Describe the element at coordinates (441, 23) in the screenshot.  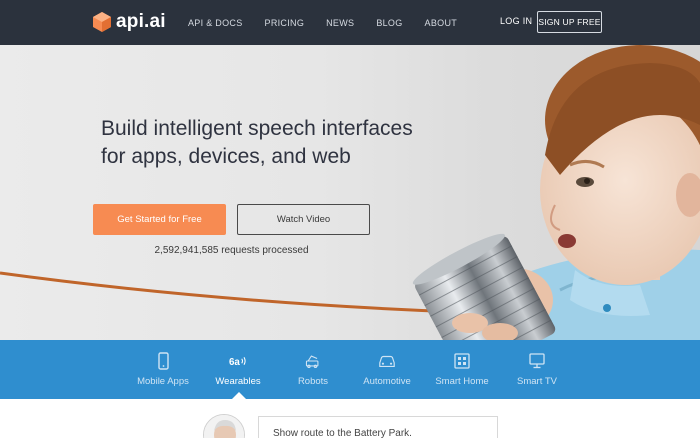
I see `nav-link-about: ABOUT` at that location.